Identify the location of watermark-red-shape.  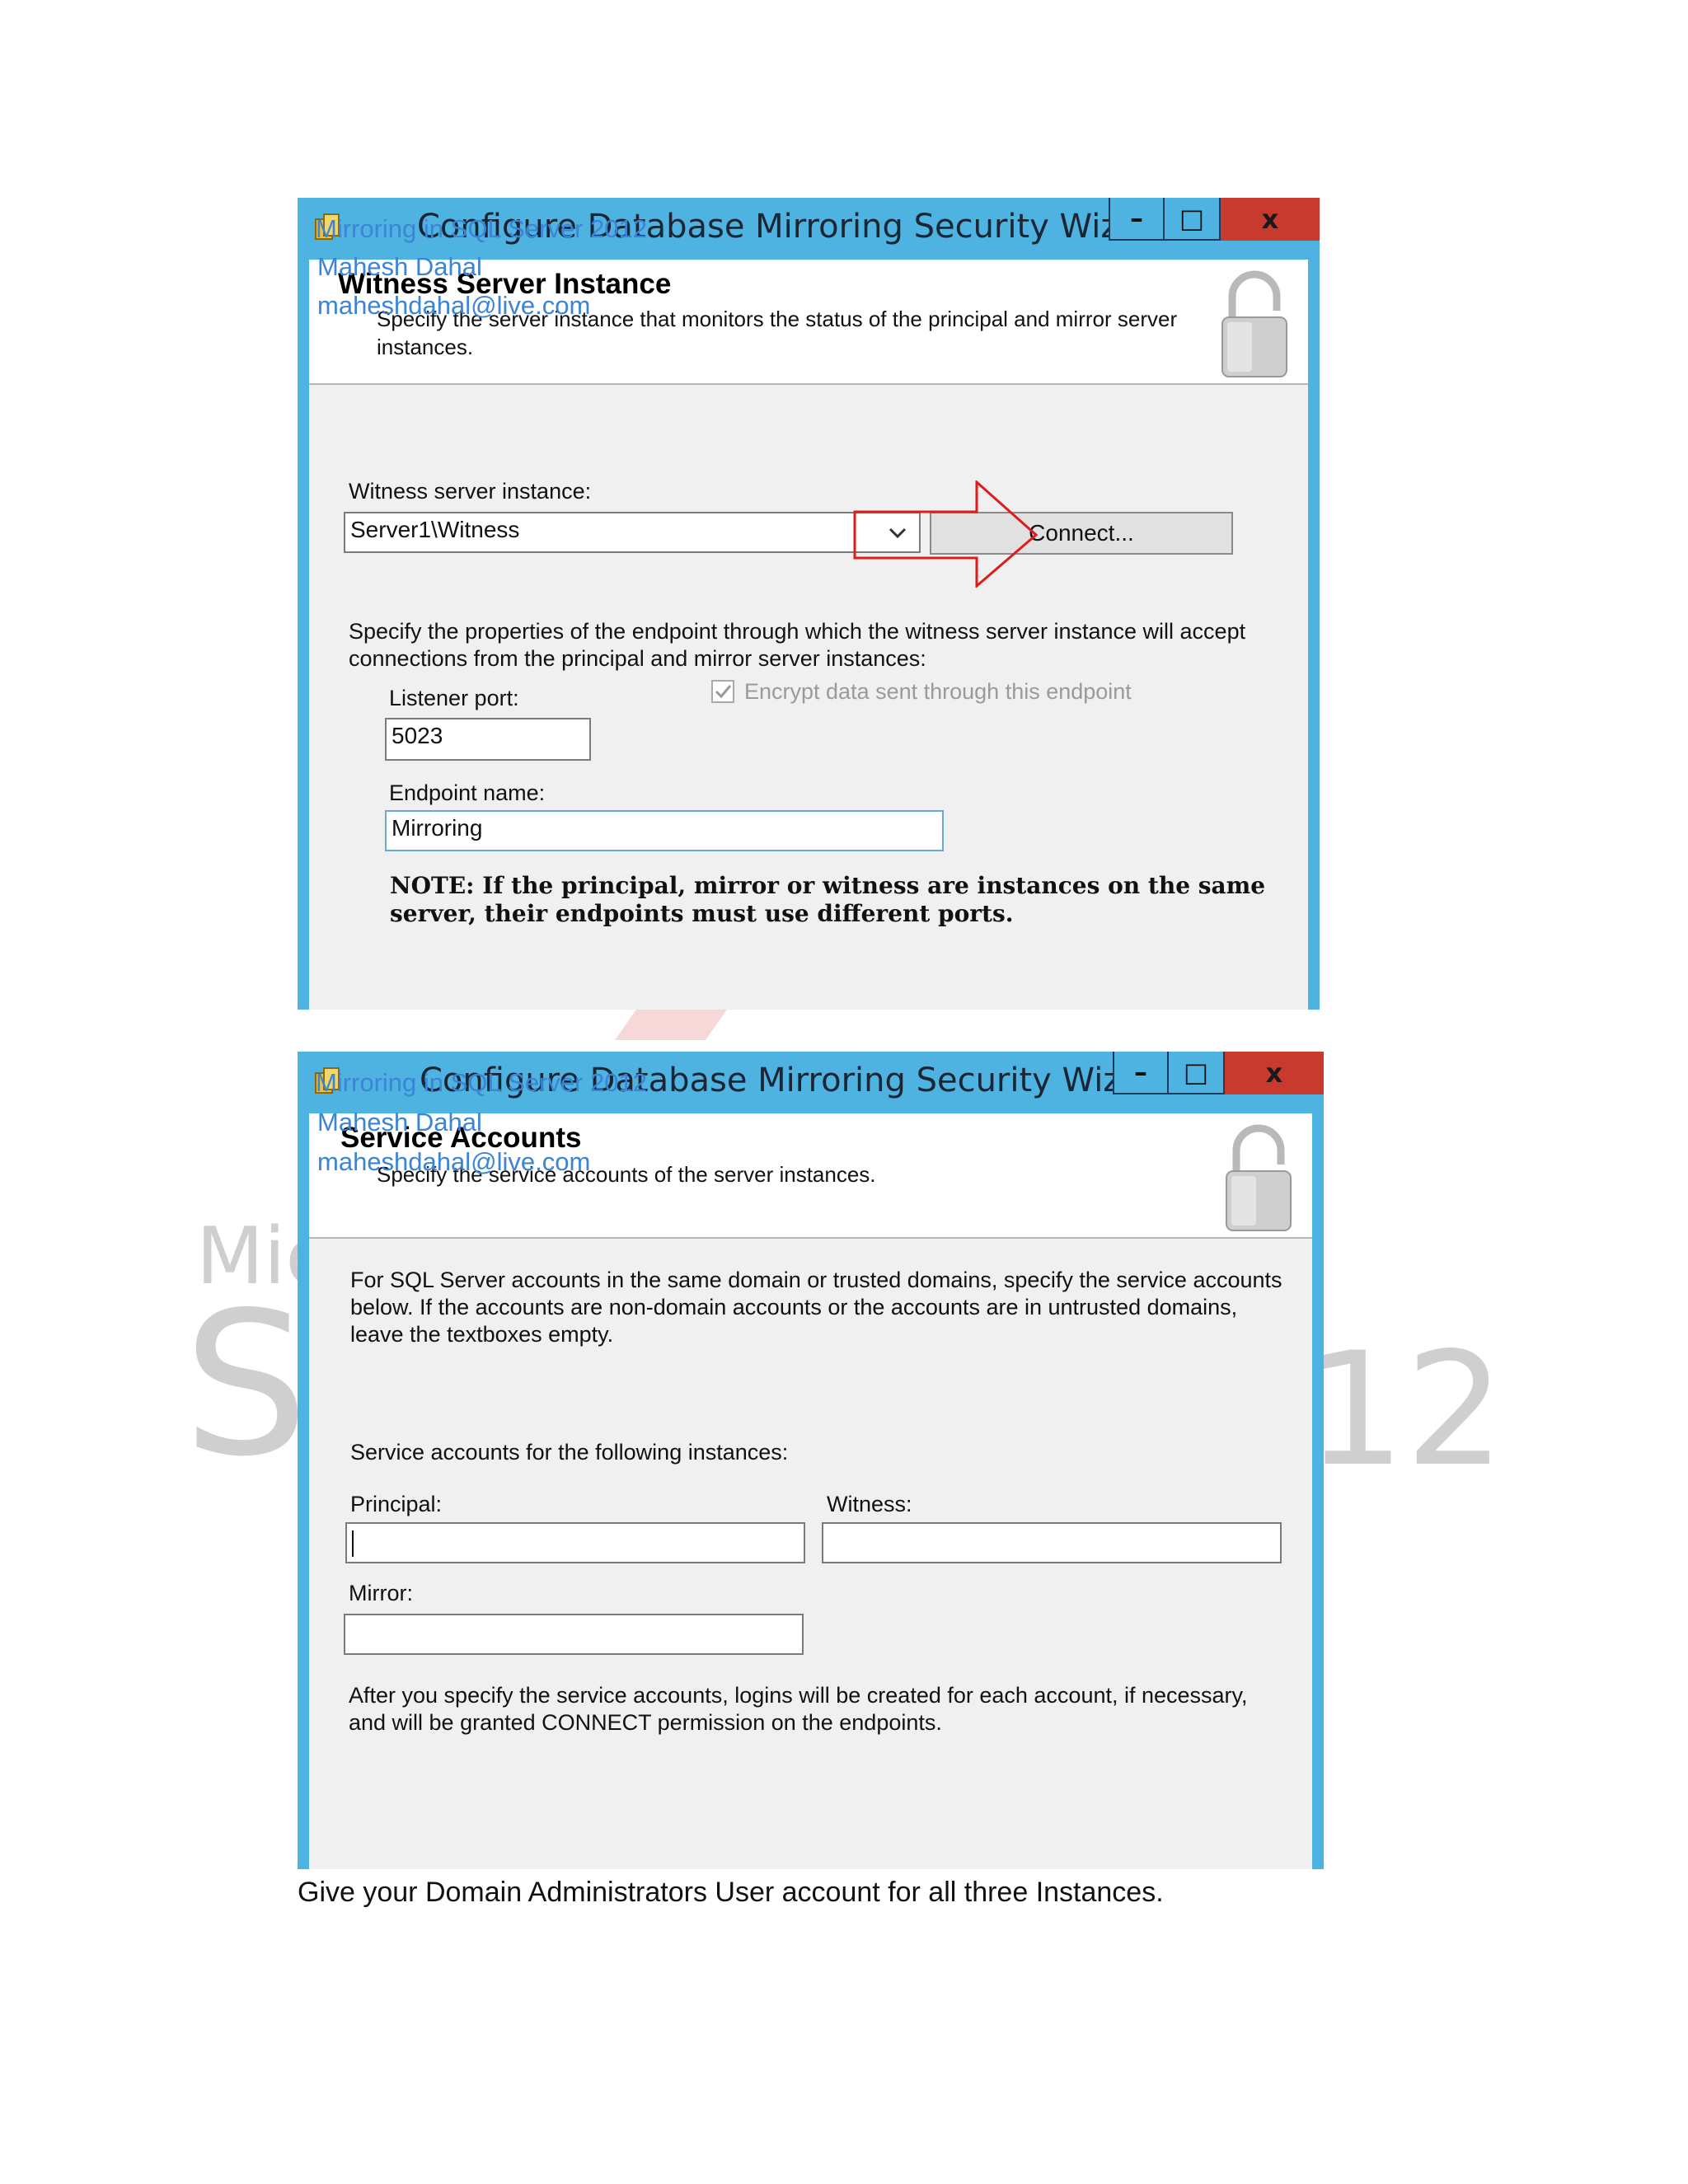
(672, 1023).